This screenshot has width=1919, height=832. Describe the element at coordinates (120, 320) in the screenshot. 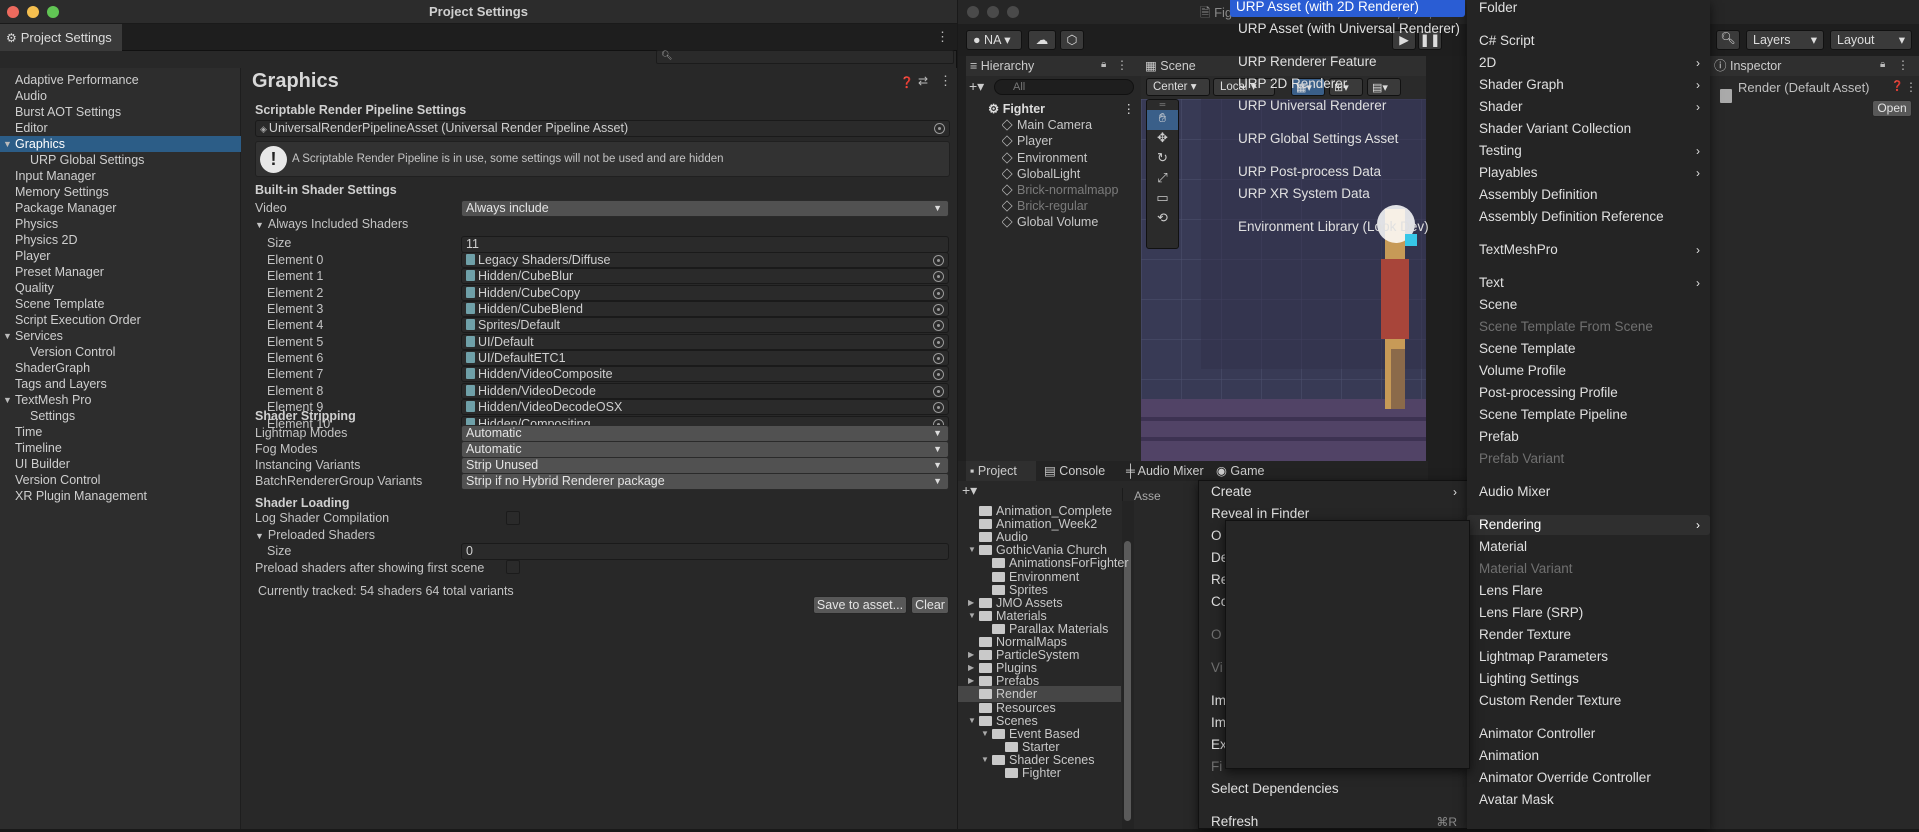

I see `settings-category-15: Script Execution Order` at that location.